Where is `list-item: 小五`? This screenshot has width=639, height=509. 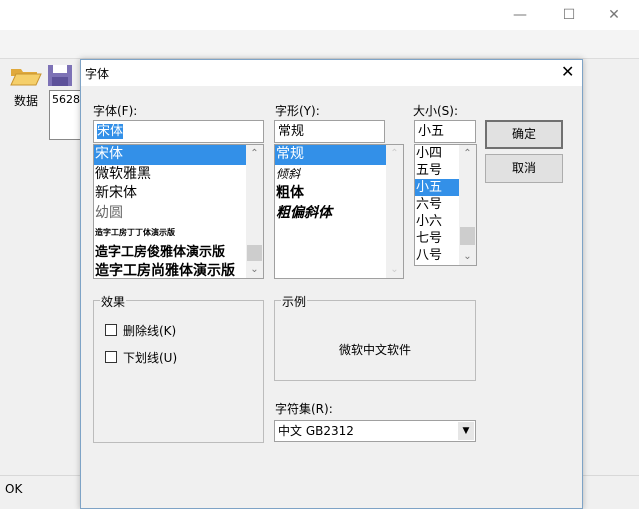
list-item: 小五 is located at coordinates (437, 187).